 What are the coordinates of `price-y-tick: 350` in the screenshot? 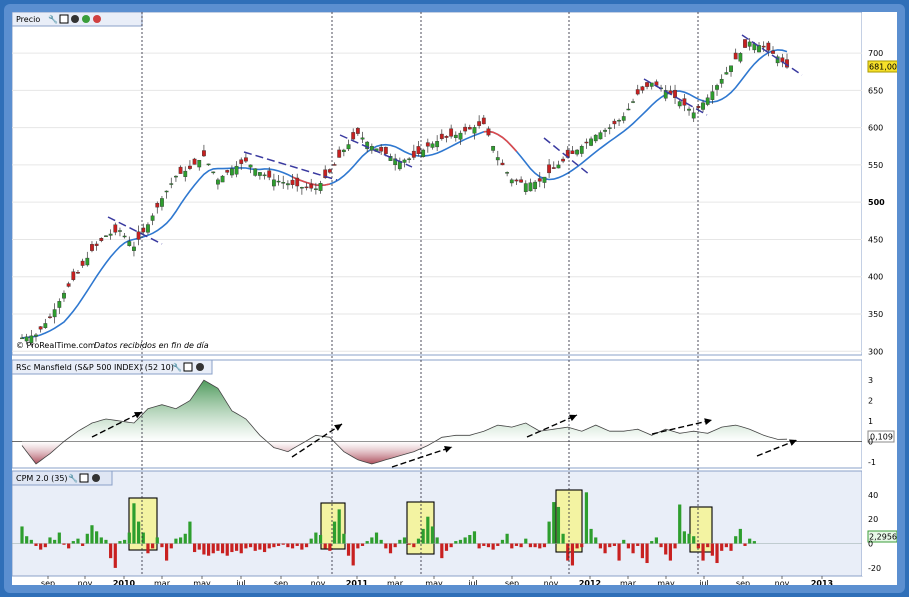 It's located at (875, 314).